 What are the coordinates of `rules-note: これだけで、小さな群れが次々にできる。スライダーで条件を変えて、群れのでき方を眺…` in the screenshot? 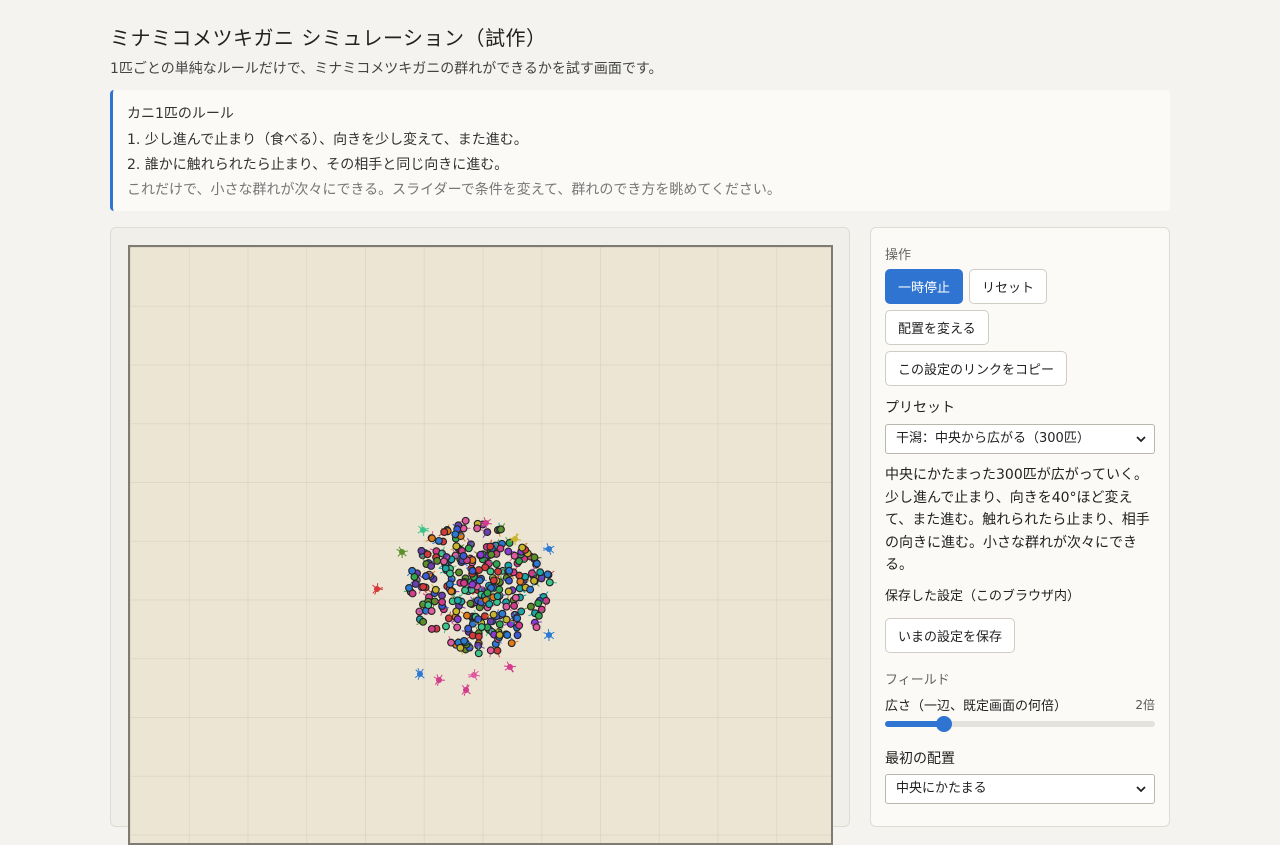 It's located at (454, 189).